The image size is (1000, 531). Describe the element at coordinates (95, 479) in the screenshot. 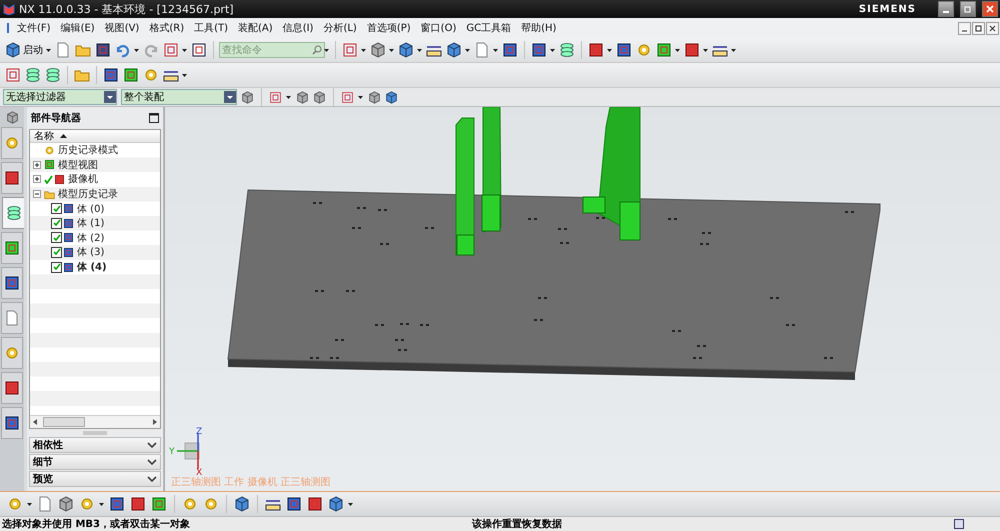

I see `section-header: 预览` at that location.